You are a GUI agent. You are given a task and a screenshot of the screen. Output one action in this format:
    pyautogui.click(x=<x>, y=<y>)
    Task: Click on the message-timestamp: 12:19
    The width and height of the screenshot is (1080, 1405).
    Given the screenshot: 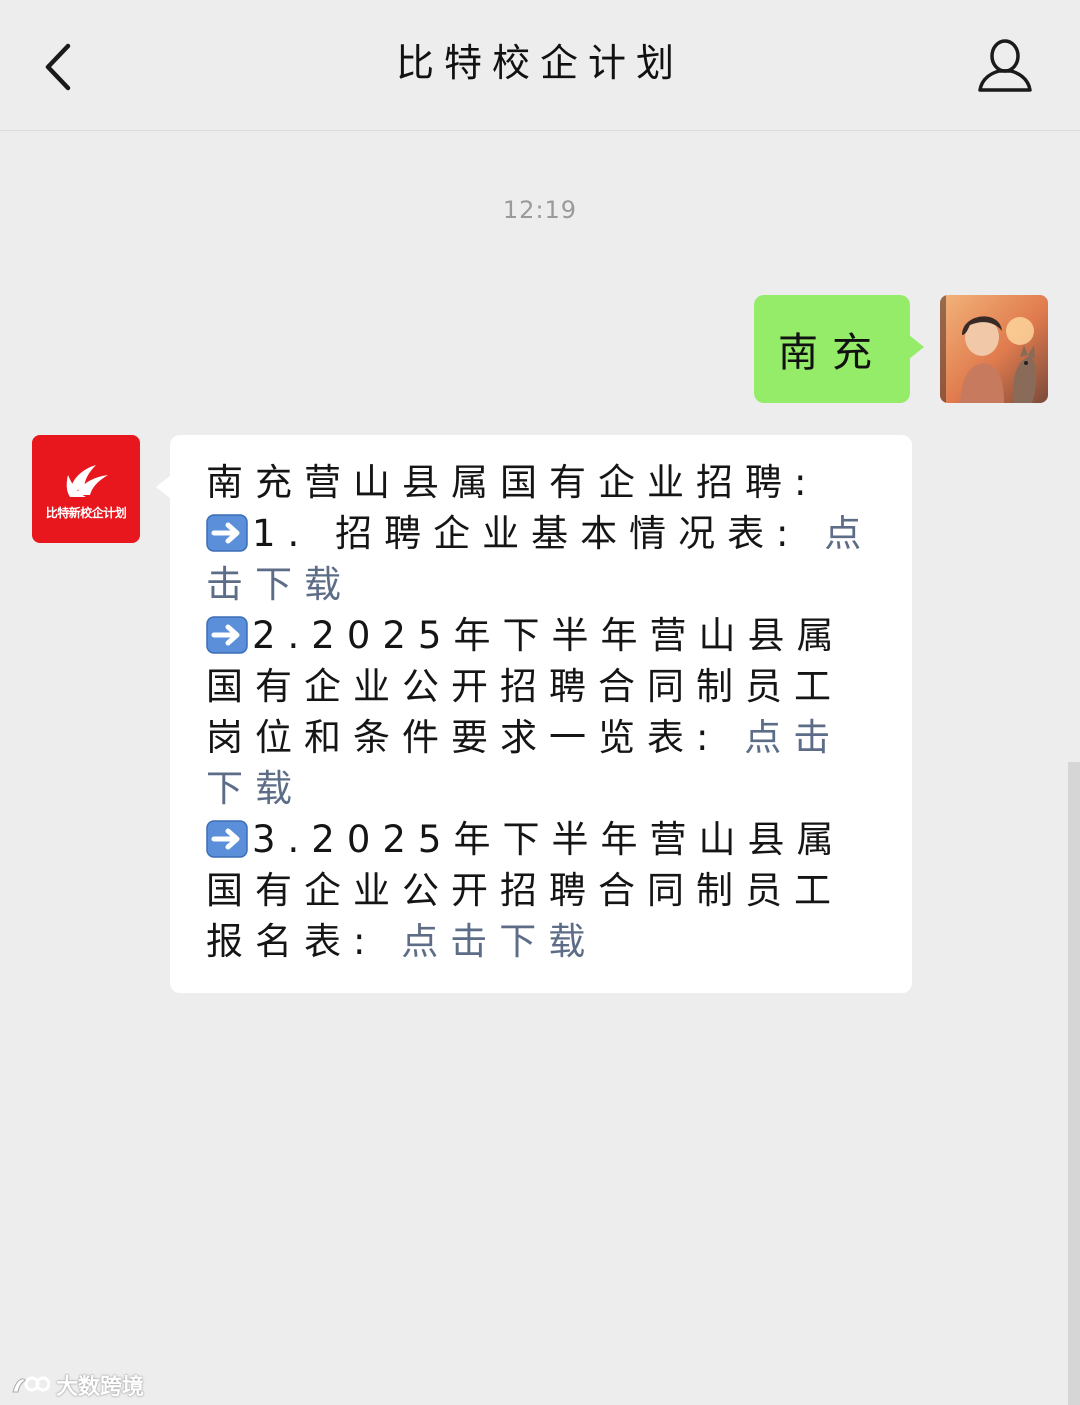 What is the action you would take?
    pyautogui.click(x=540, y=210)
    